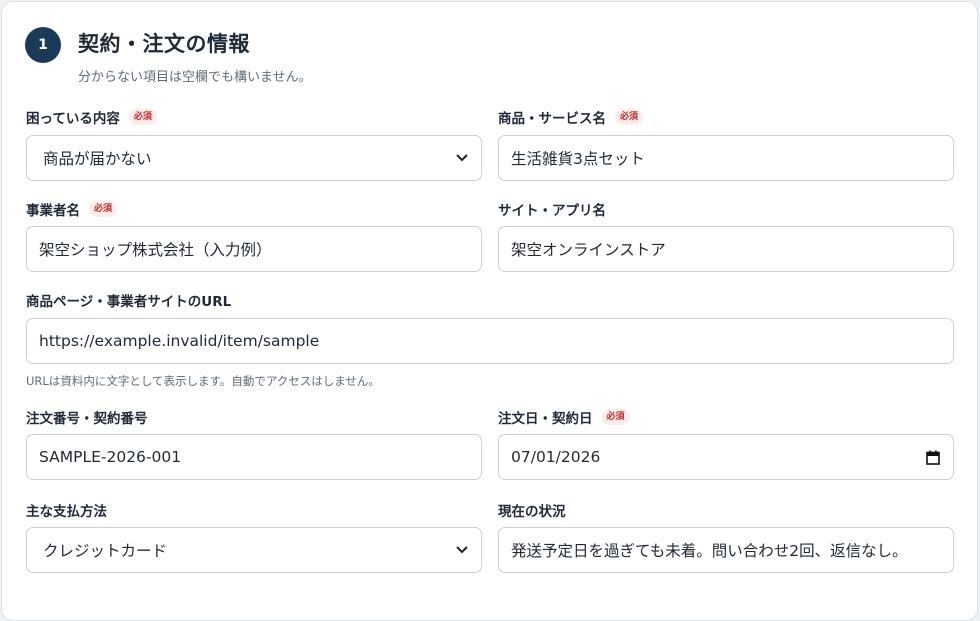 This screenshot has width=980, height=621. Describe the element at coordinates (588, 250) in the screenshot. I see `site-input-value: 架空オンラインストア` at that location.